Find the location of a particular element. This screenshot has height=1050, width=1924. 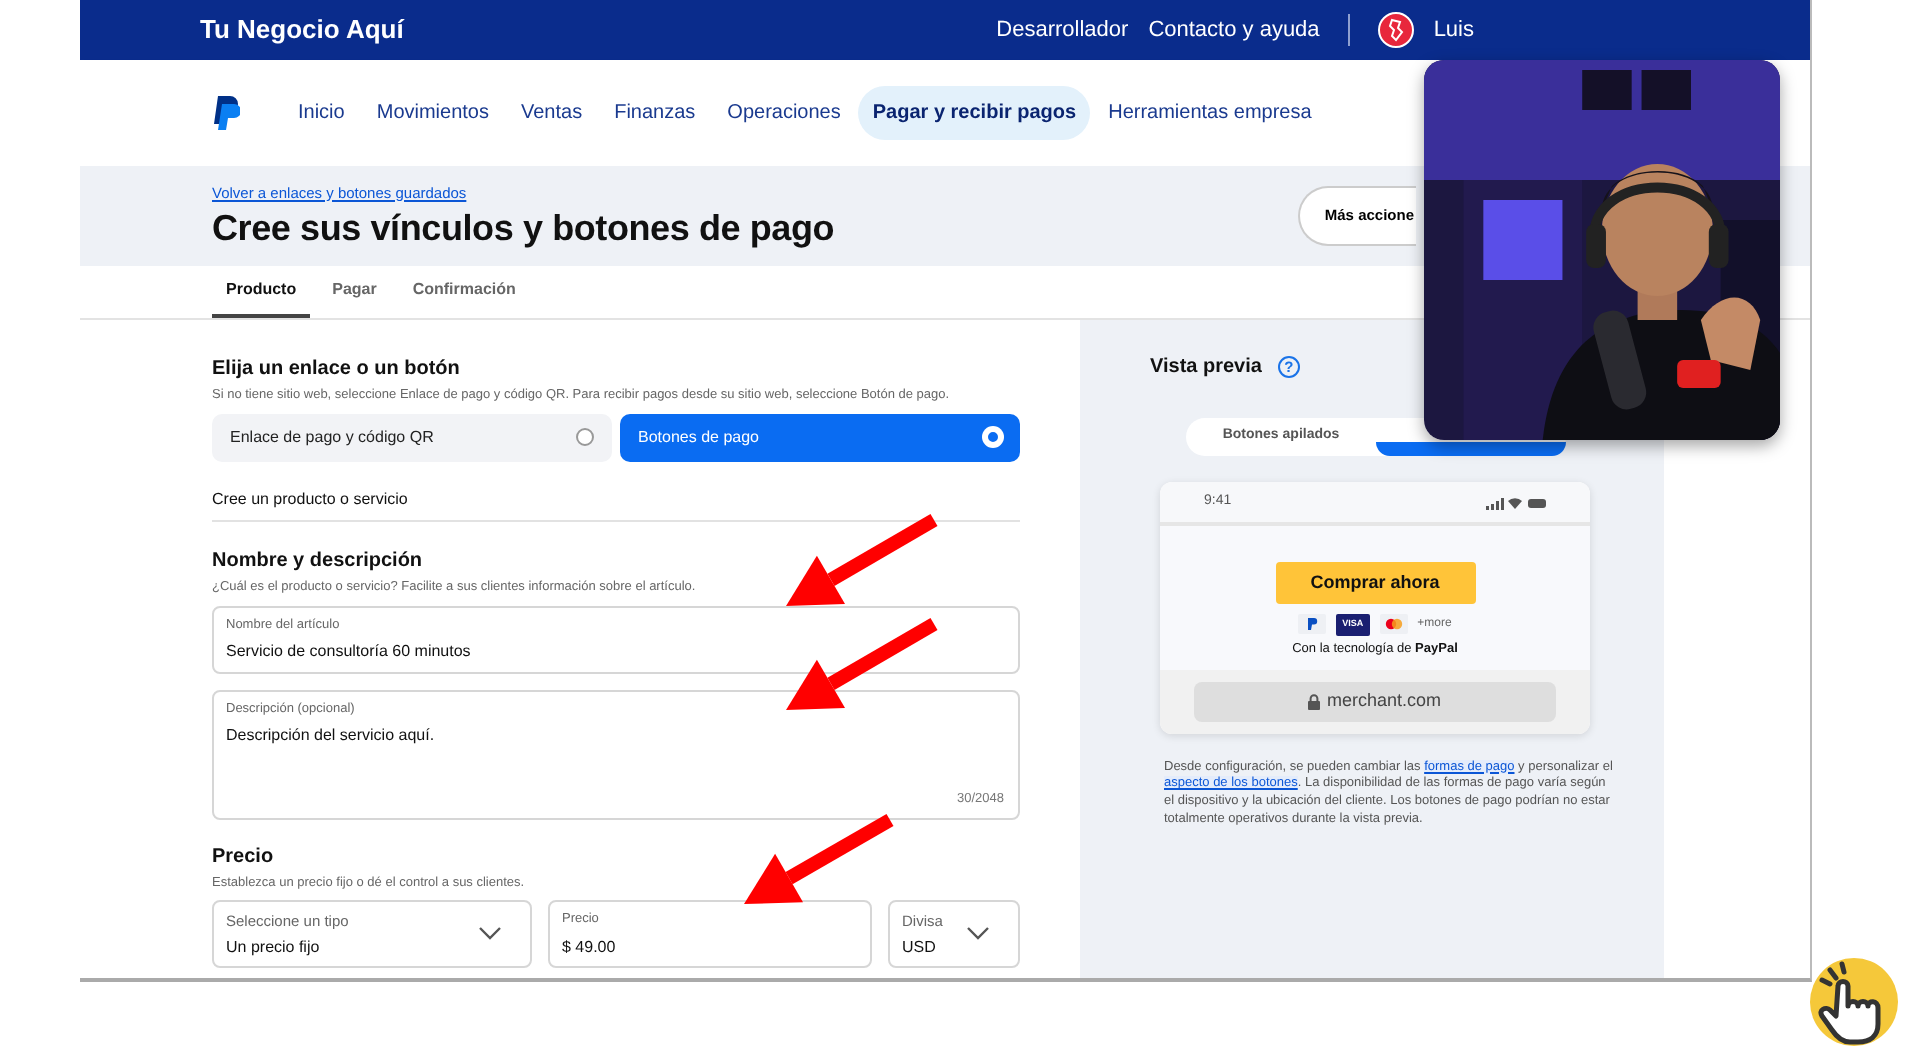

nav-tab: Herramientas empresa is located at coordinates (1210, 113).